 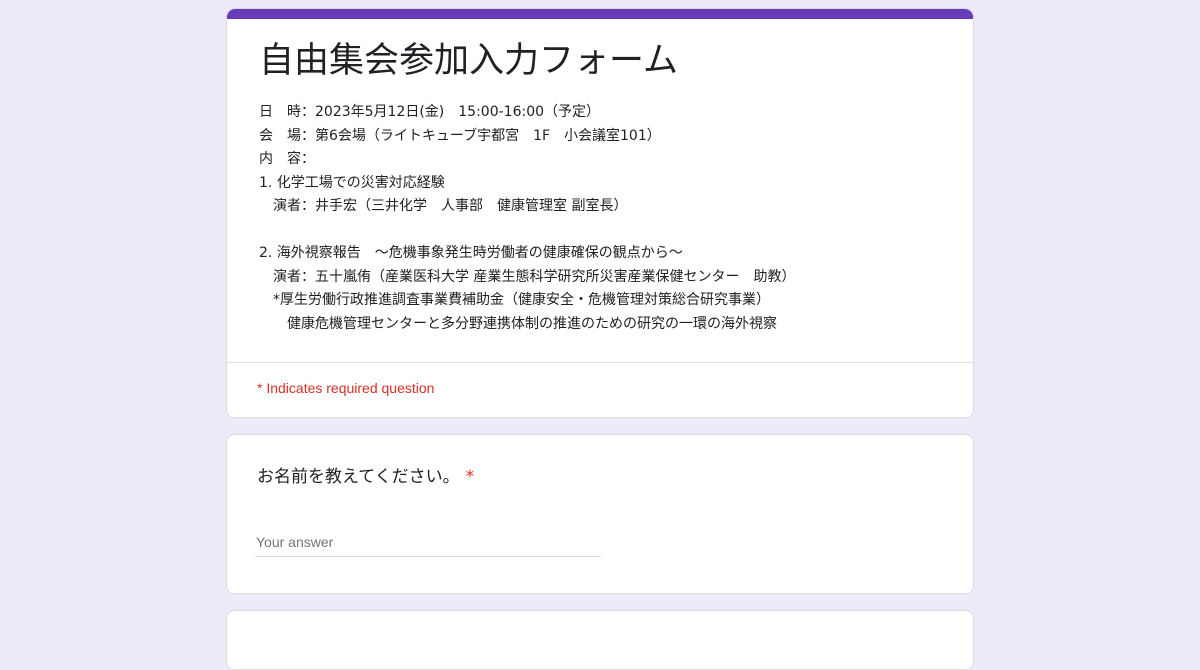 I want to click on name-answer-input, so click(x=428, y=542).